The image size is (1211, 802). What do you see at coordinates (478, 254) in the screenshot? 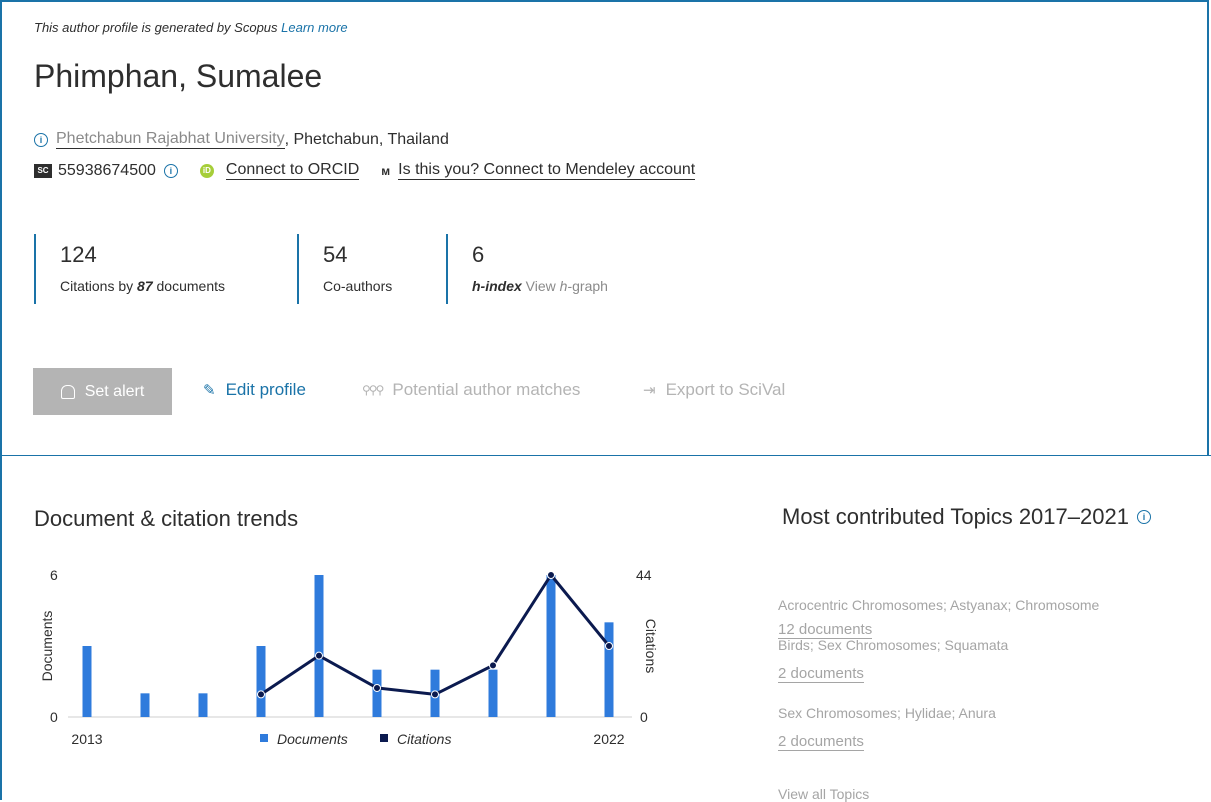
I see `hindex-value: 6` at bounding box center [478, 254].